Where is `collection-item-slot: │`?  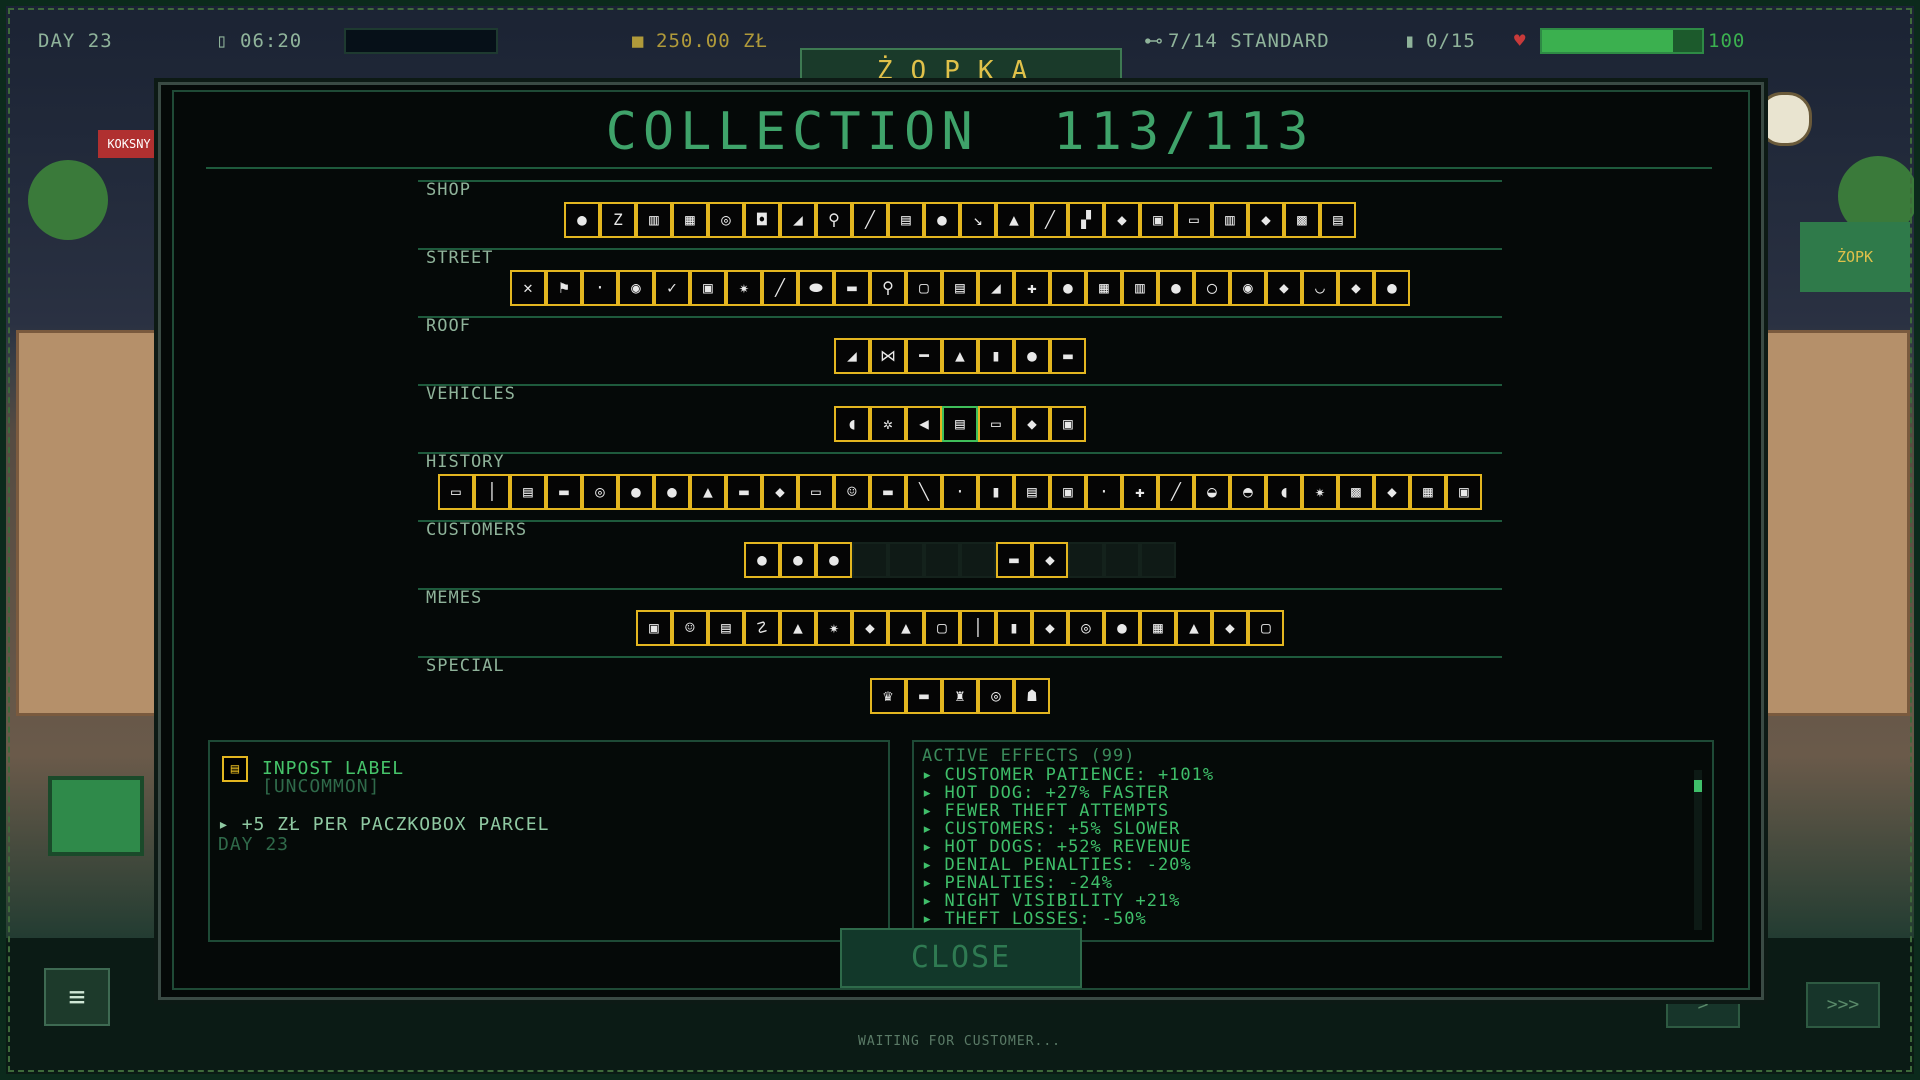 collection-item-slot: │ is located at coordinates (492, 492).